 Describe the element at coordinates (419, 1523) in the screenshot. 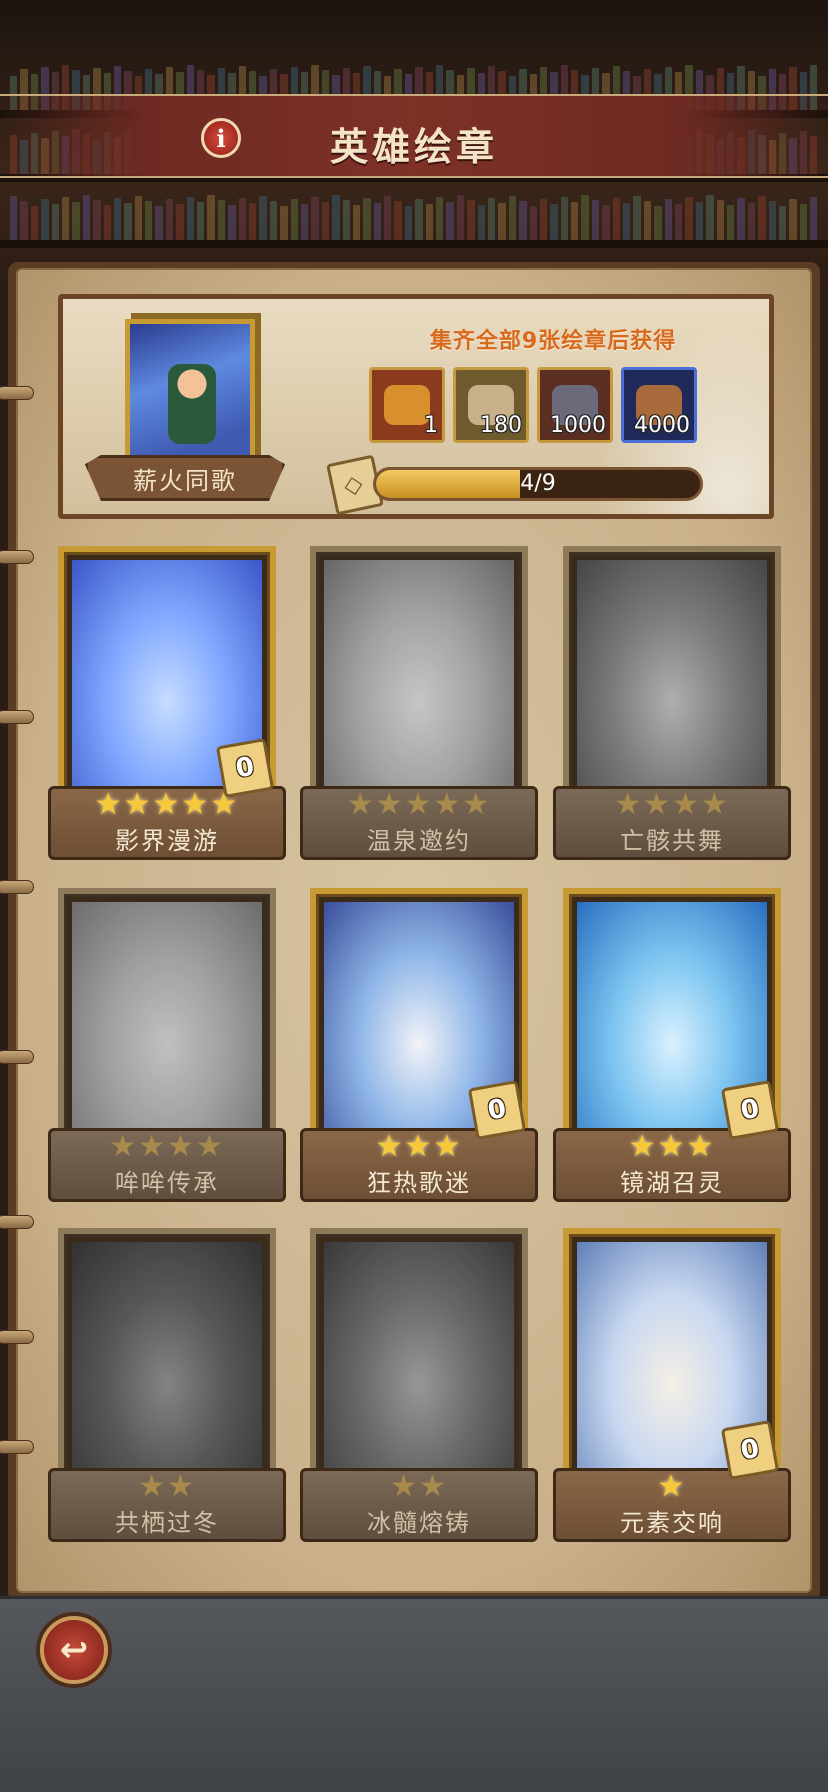

I see `card-name: 冰髓熔铸` at that location.